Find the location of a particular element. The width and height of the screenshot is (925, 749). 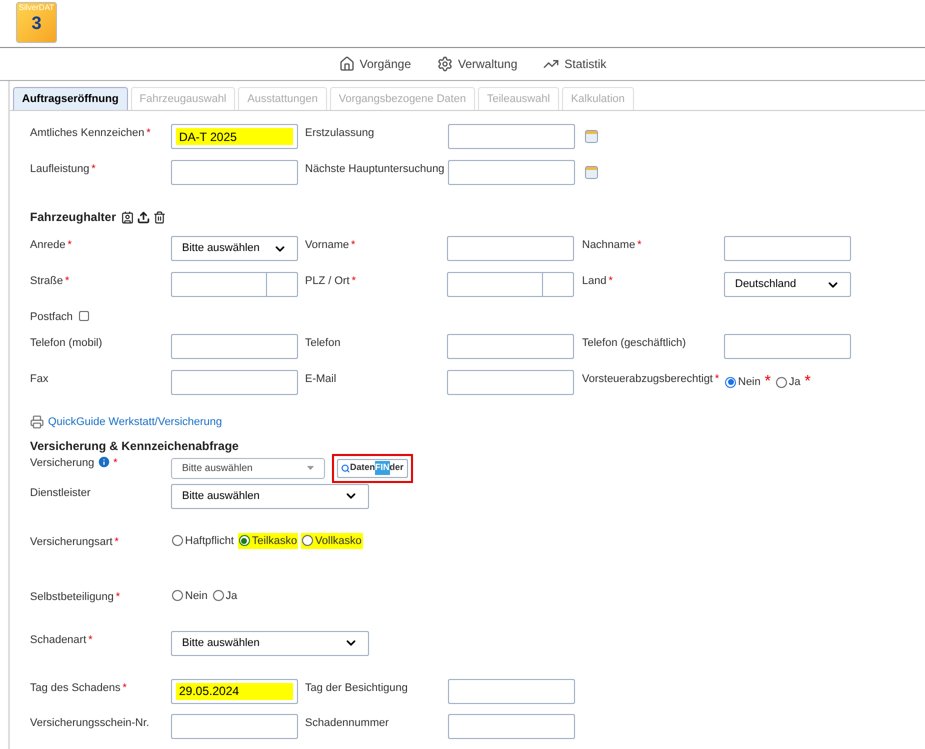

field-label: Postfach is located at coordinates (51, 317).